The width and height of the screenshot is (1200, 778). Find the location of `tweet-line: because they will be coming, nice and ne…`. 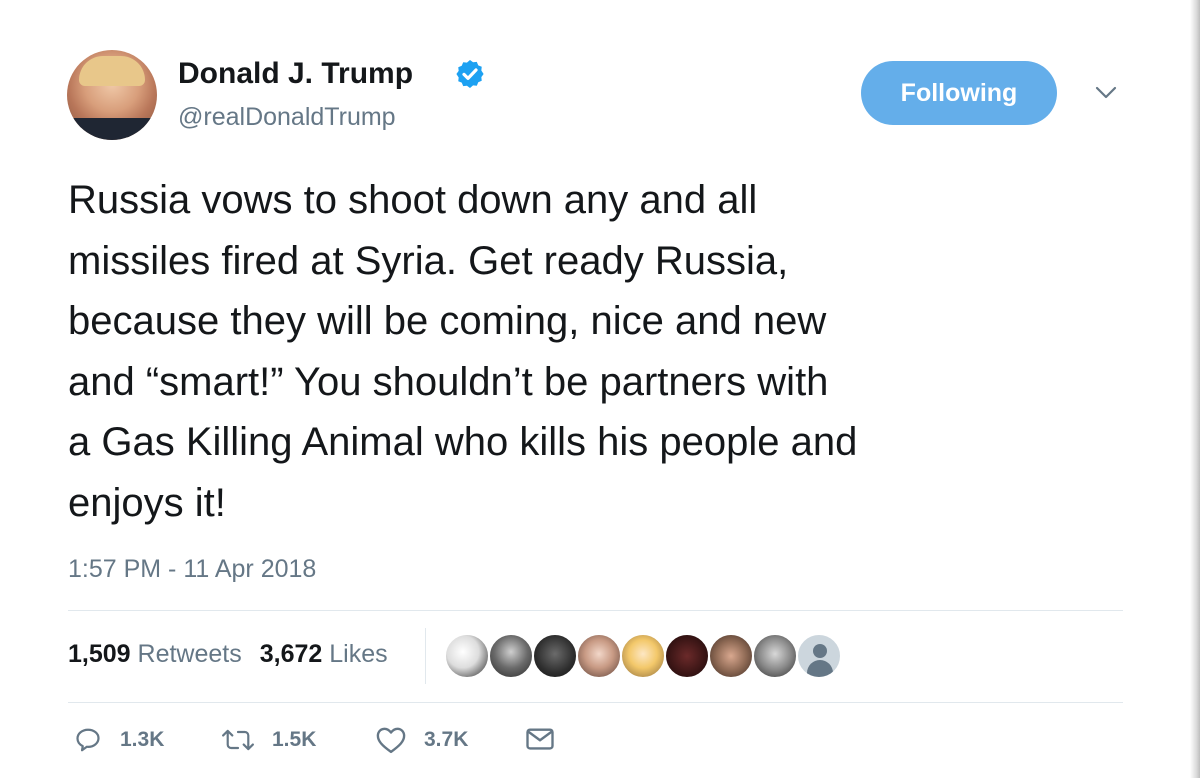

tweet-line: because they will be coming, nice and ne… is located at coordinates (447, 321).